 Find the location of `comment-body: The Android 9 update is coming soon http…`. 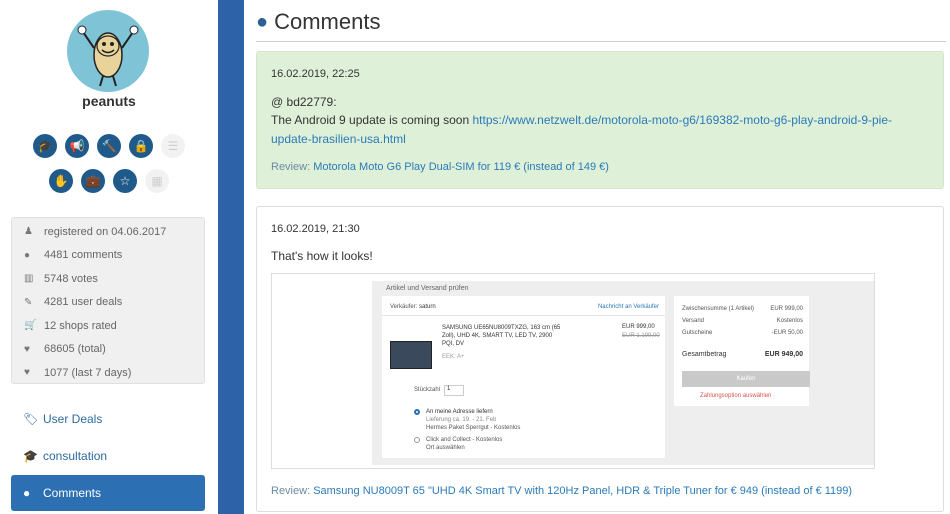

comment-body: The Android 9 update is coming soon http… is located at coordinates (582, 129).